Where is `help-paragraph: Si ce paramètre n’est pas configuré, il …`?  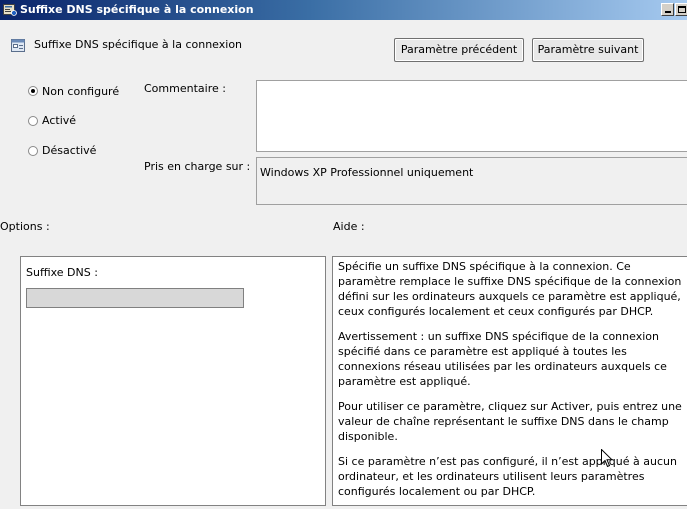 help-paragraph: Si ce paramètre n’est pas configuré, il … is located at coordinates (507, 476).